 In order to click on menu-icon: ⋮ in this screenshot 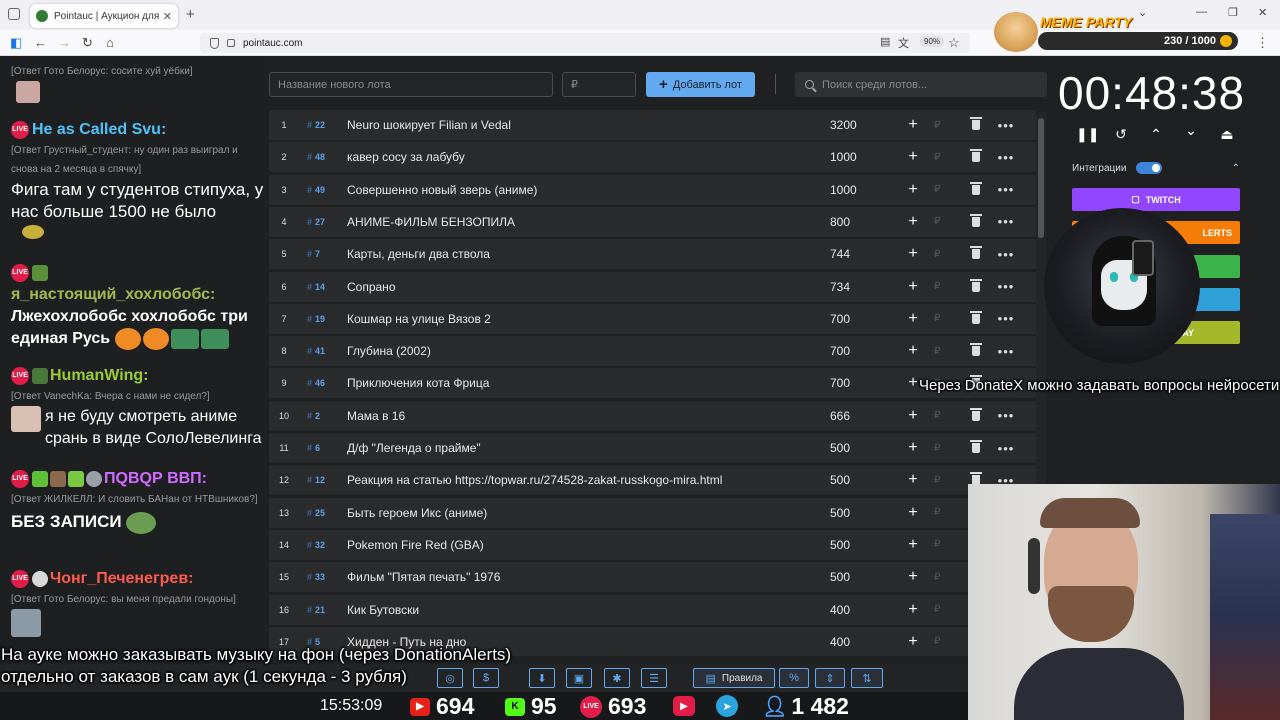, I will do `click(1262, 43)`.